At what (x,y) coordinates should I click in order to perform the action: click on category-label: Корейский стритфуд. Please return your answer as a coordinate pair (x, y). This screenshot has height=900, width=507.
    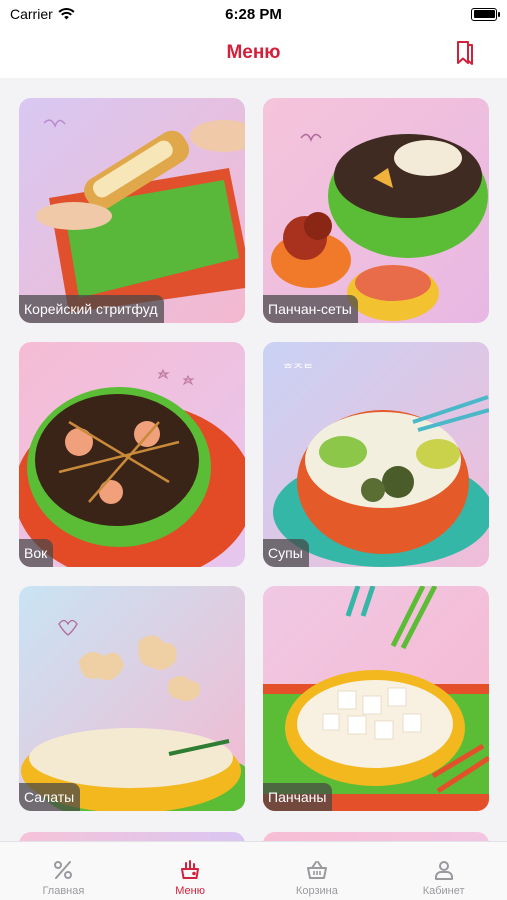
    Looking at the image, I should click on (91, 309).